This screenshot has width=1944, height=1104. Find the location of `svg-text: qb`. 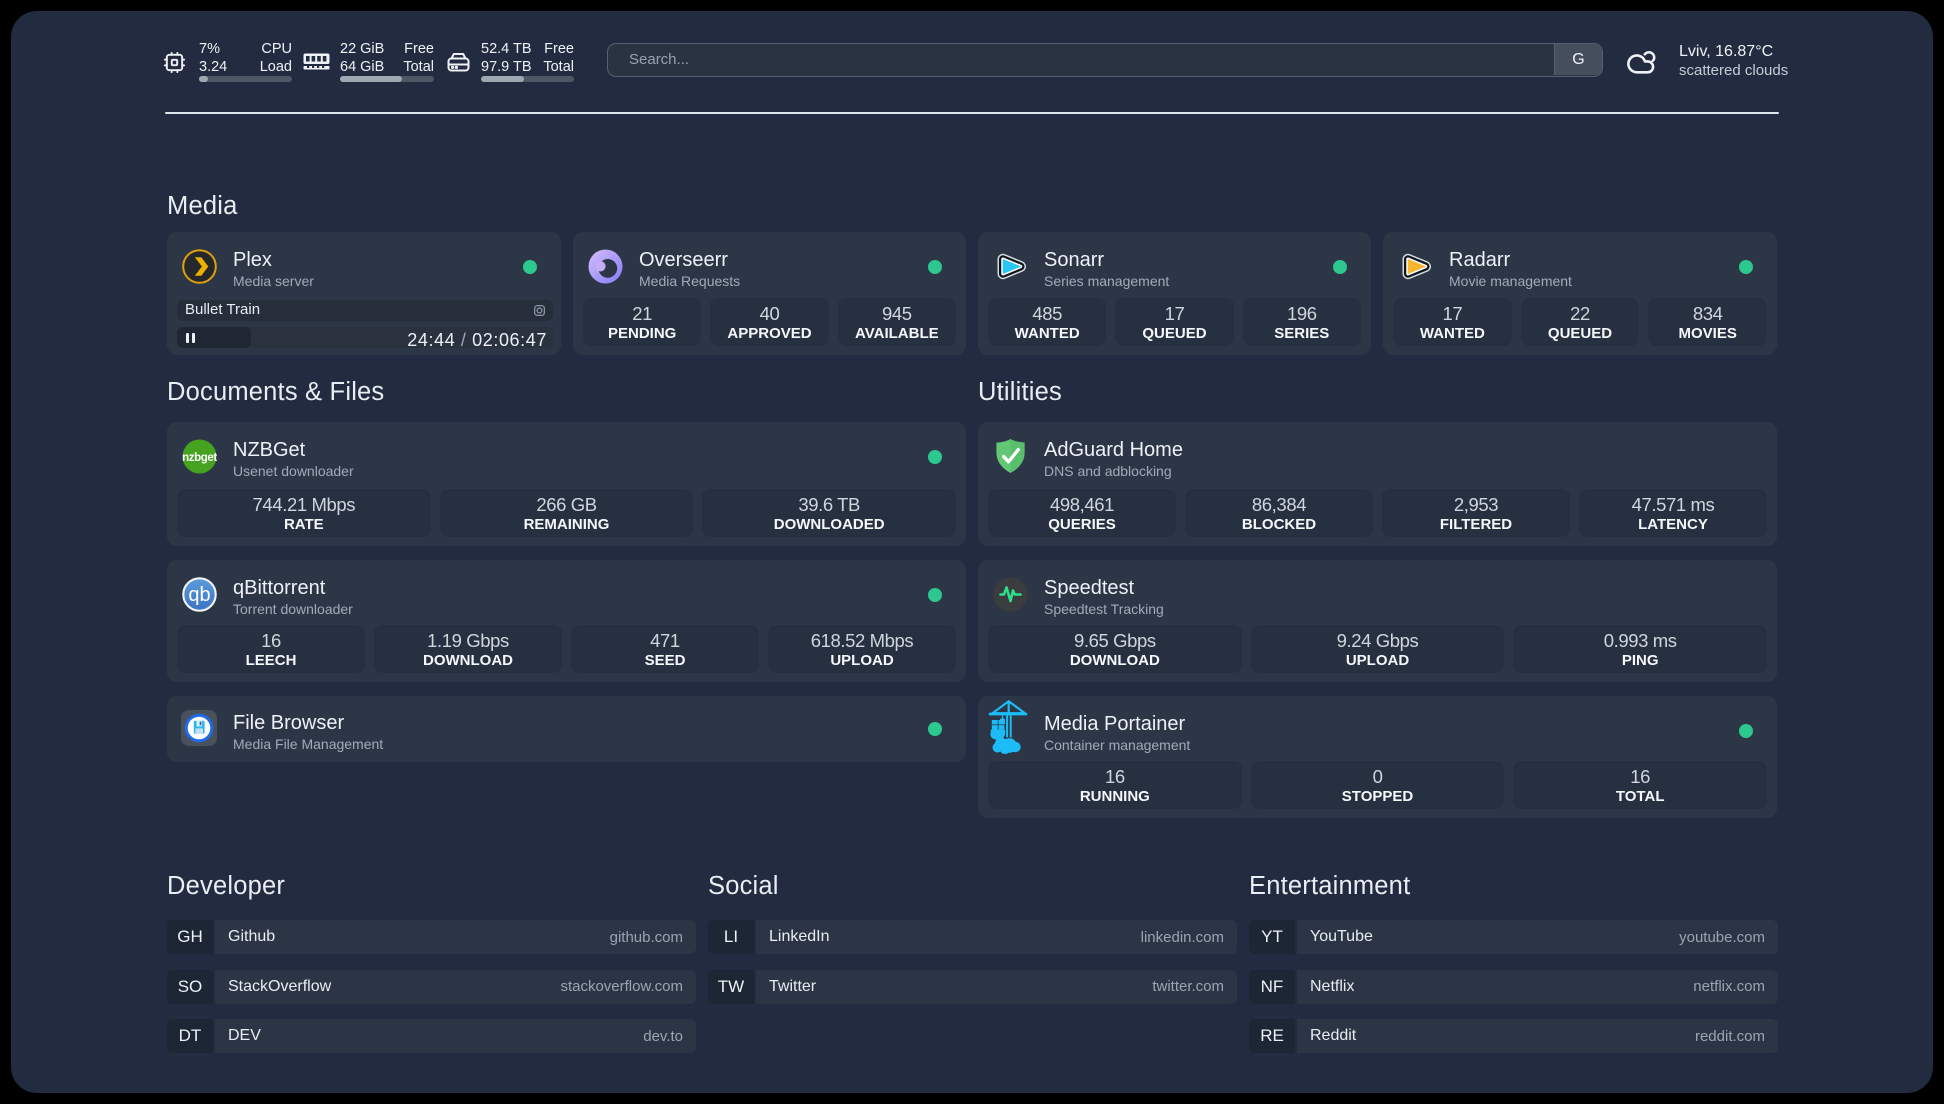

svg-text: qb is located at coordinates (199, 595).